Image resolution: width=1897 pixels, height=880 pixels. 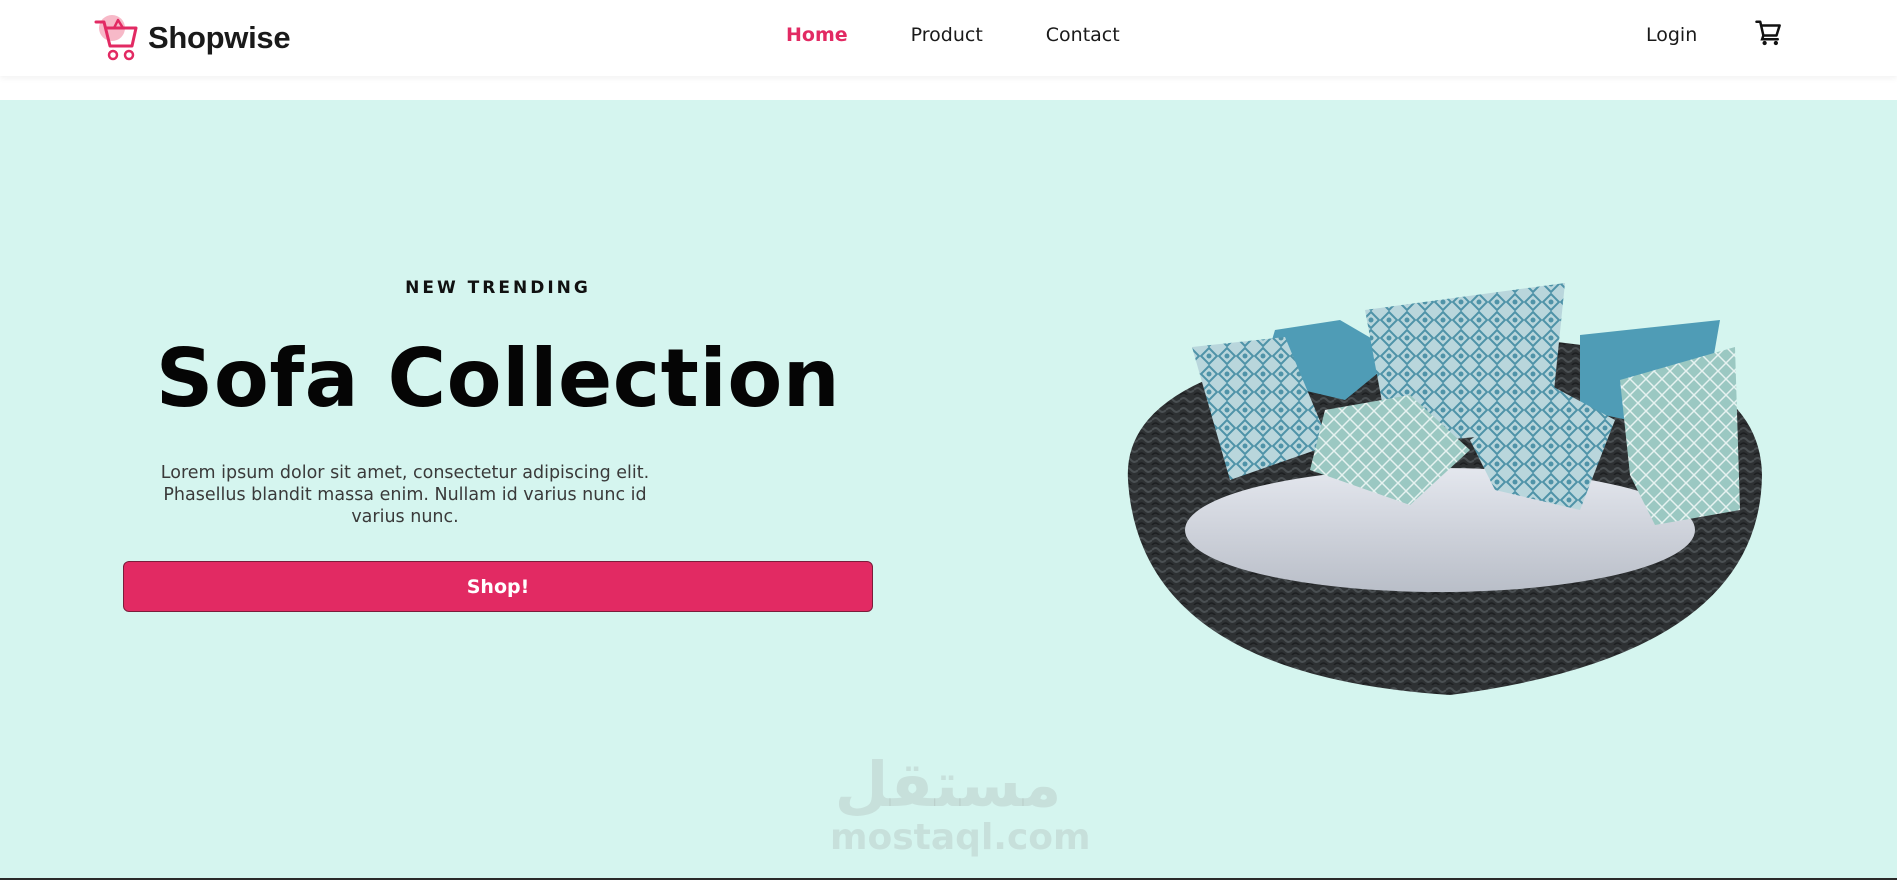 What do you see at coordinates (498, 586) in the screenshot?
I see `shop-button: Shop!` at bounding box center [498, 586].